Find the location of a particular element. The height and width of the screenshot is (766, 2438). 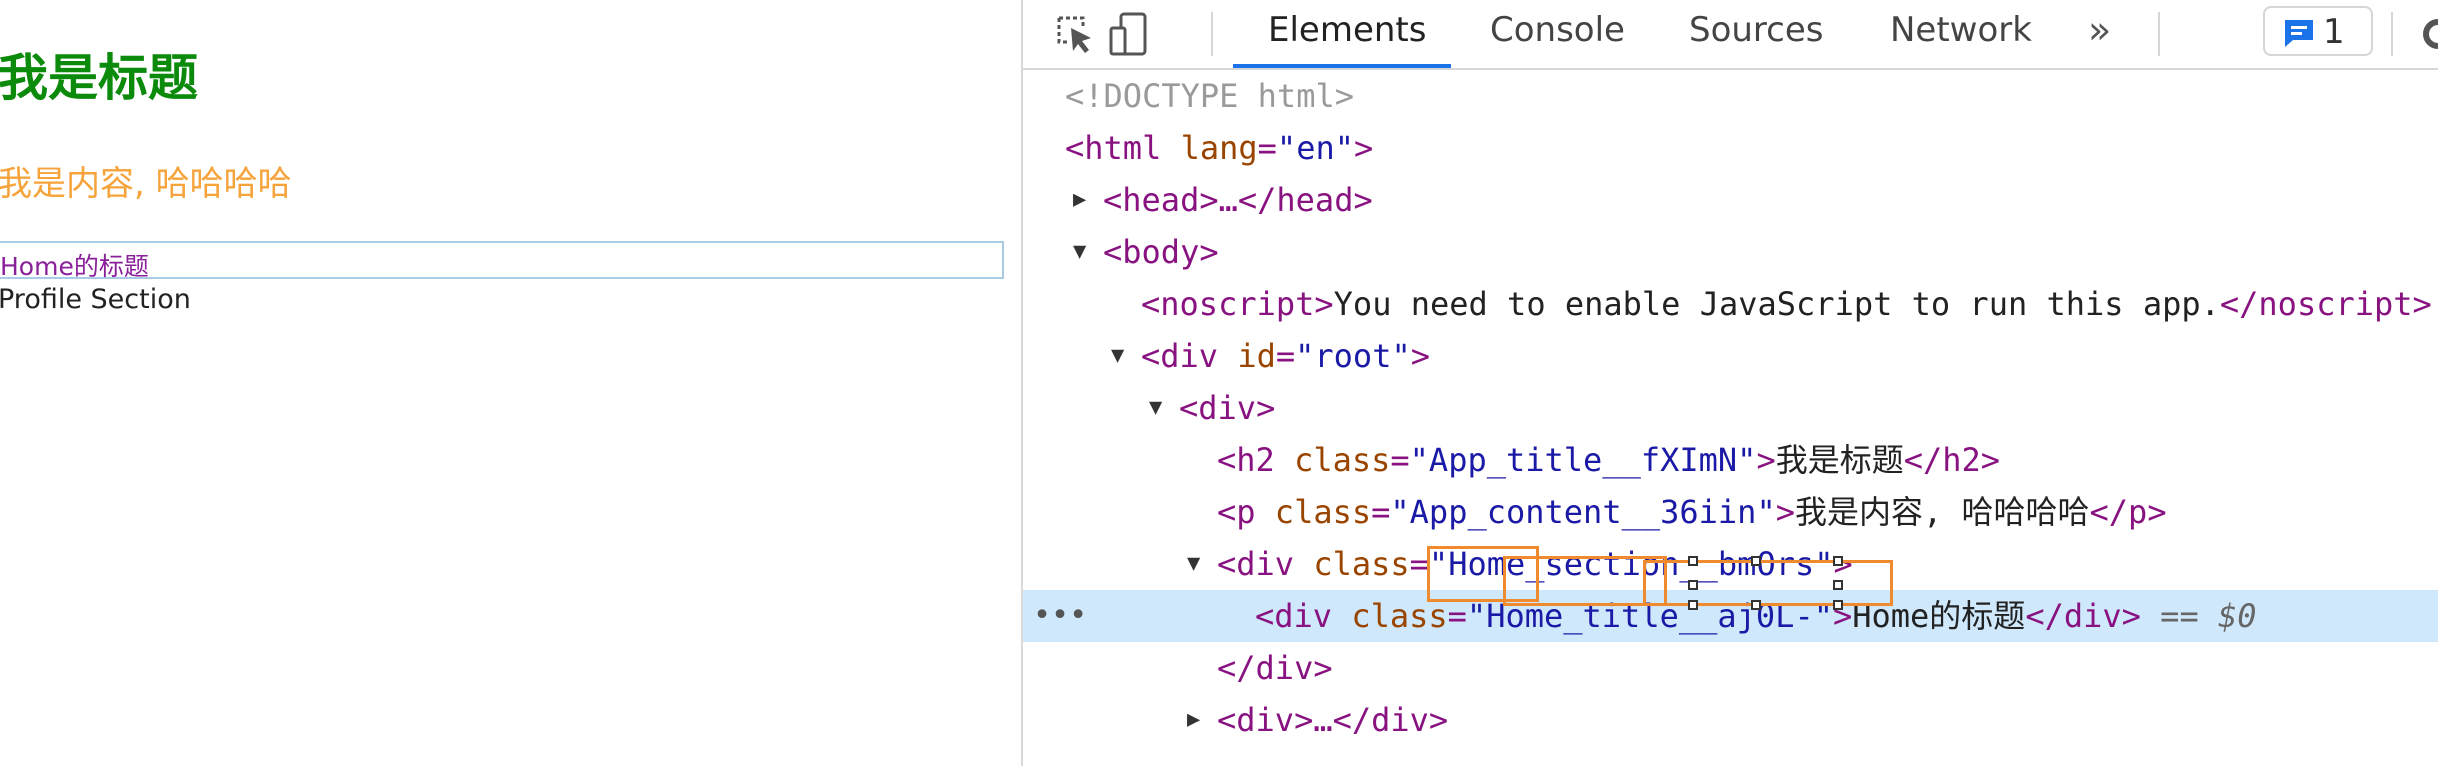

settings-icon is located at coordinates (2428, 34).